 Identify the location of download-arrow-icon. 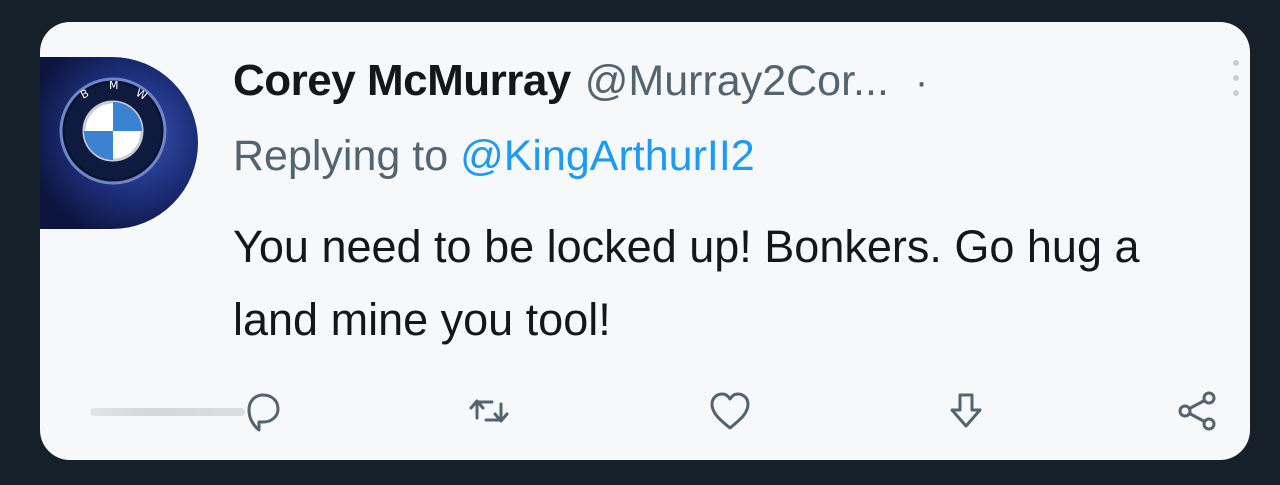
(966, 410).